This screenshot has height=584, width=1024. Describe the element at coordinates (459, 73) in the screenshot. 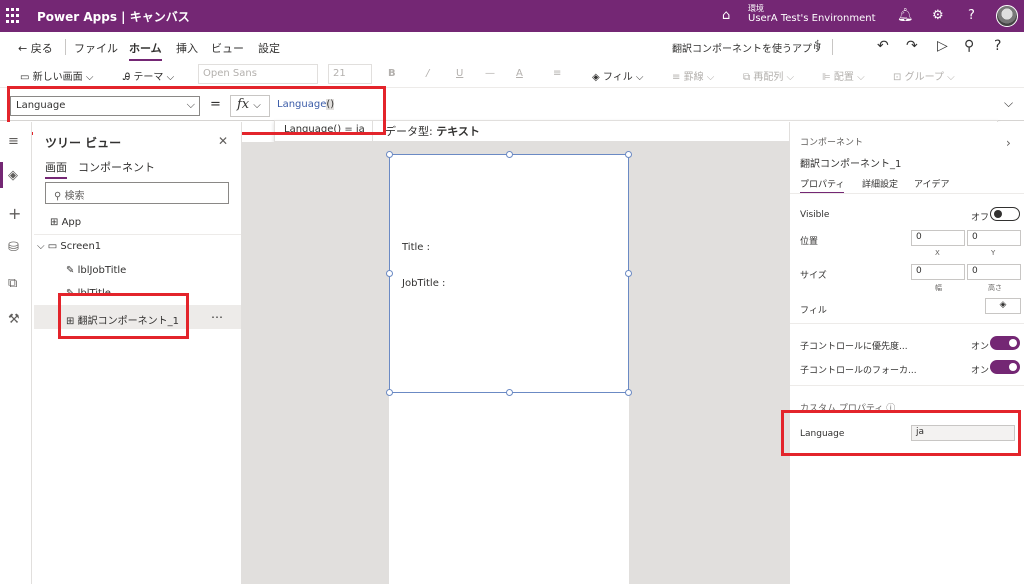

I see `underline-icon: U` at that location.